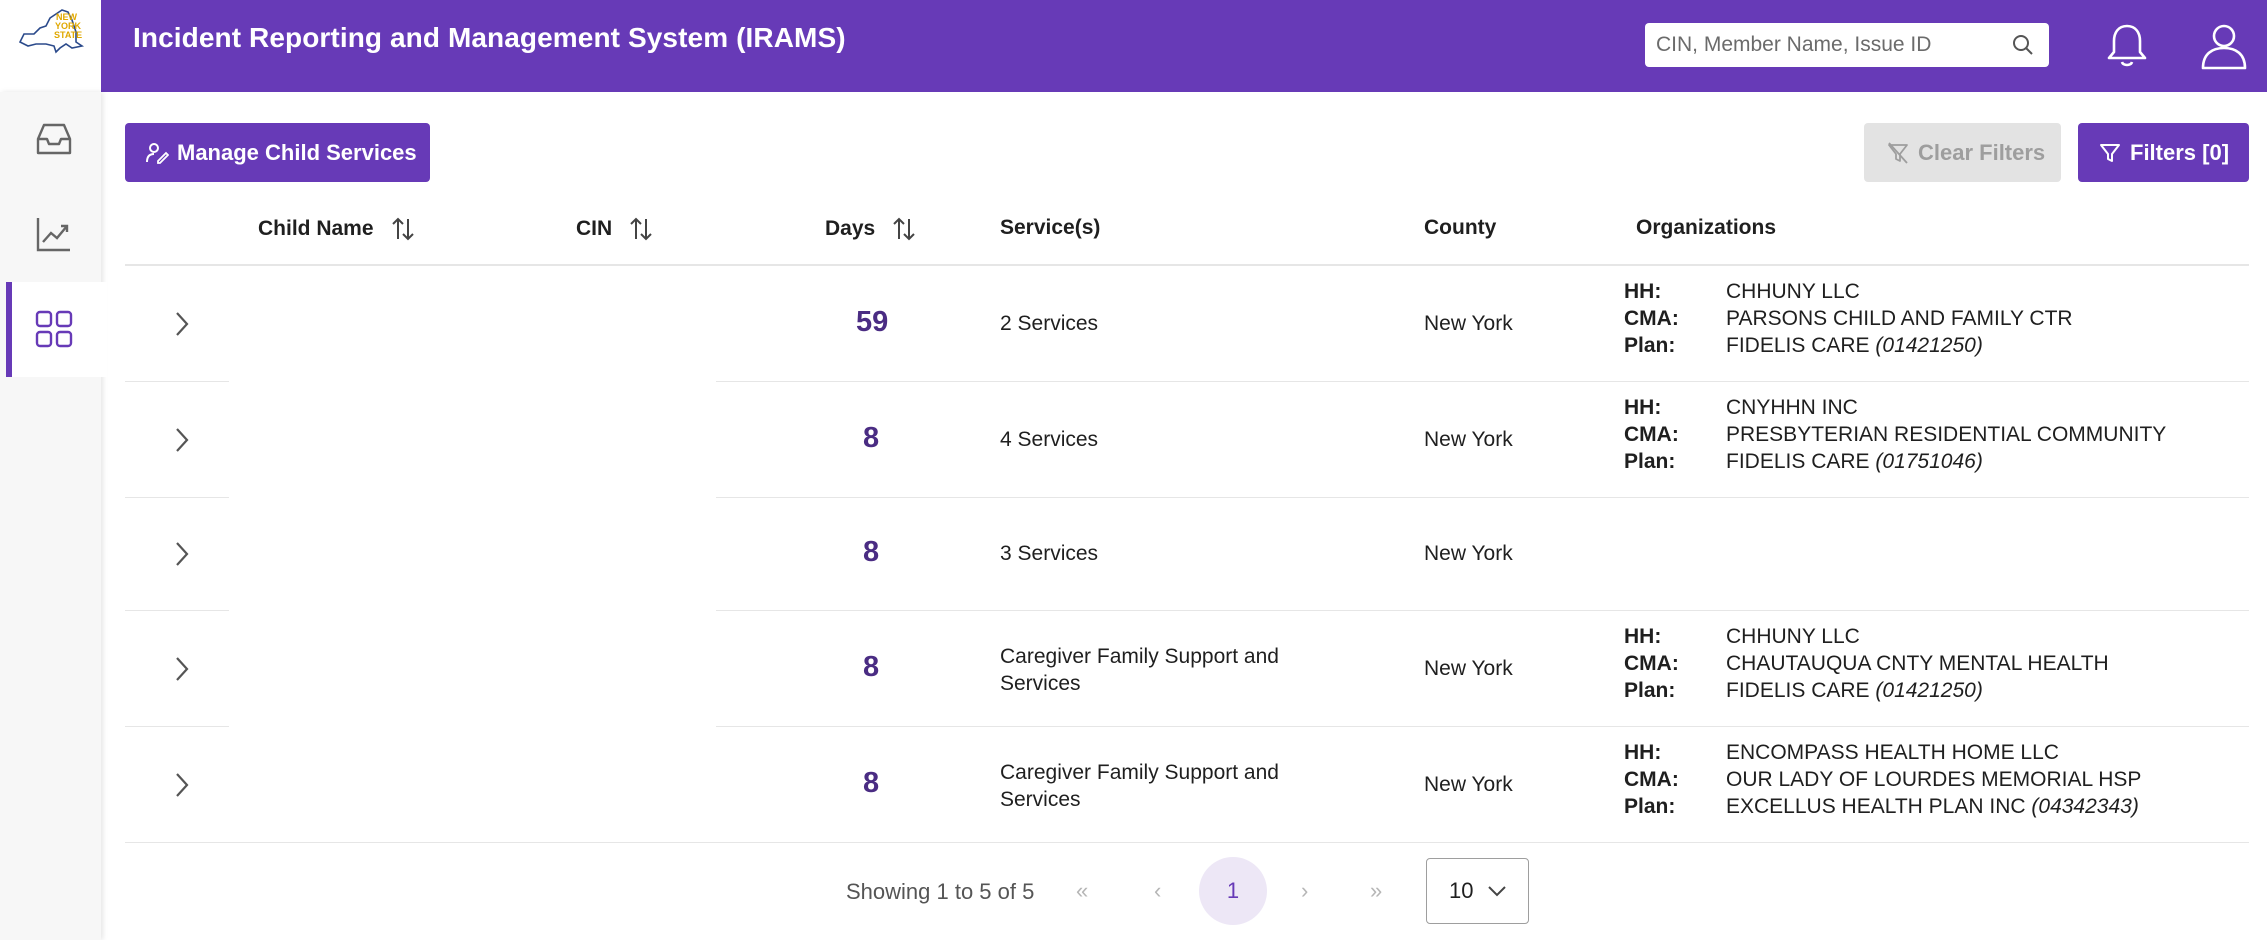 This screenshot has height=940, width=2267. Describe the element at coordinates (2224, 46) in the screenshot. I see `user-icon` at that location.